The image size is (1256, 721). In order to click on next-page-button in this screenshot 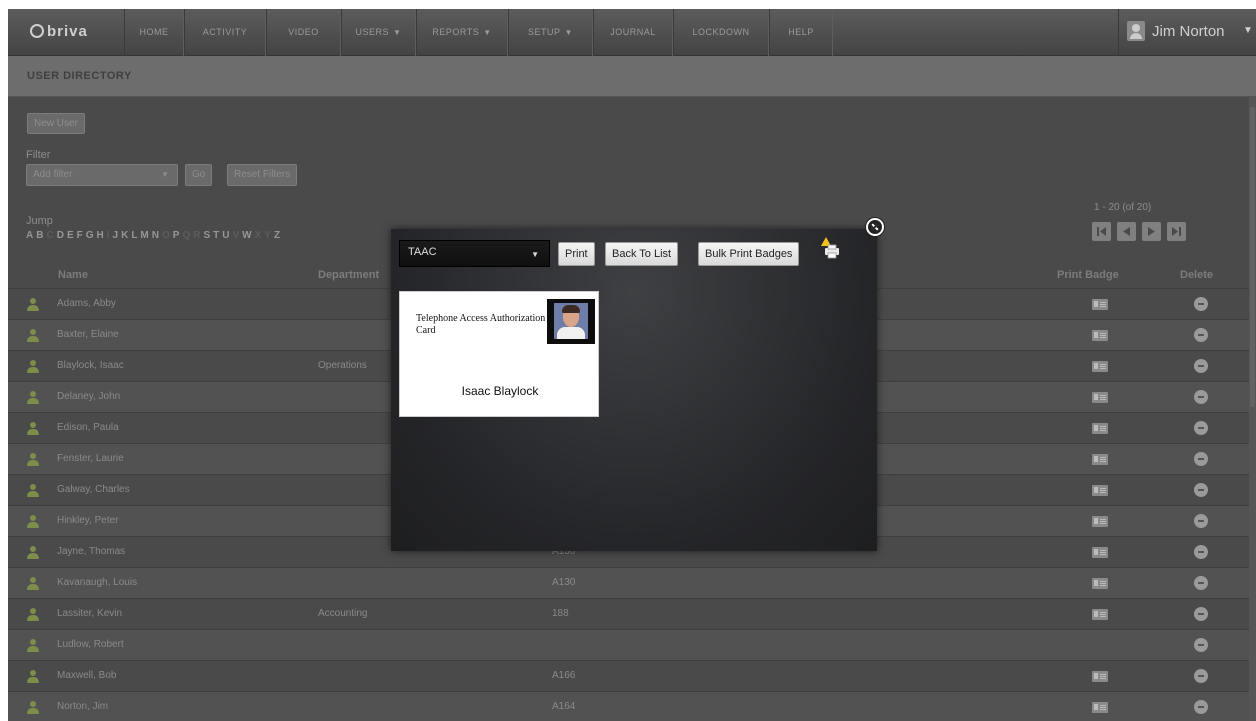, I will do `click(1151, 231)`.